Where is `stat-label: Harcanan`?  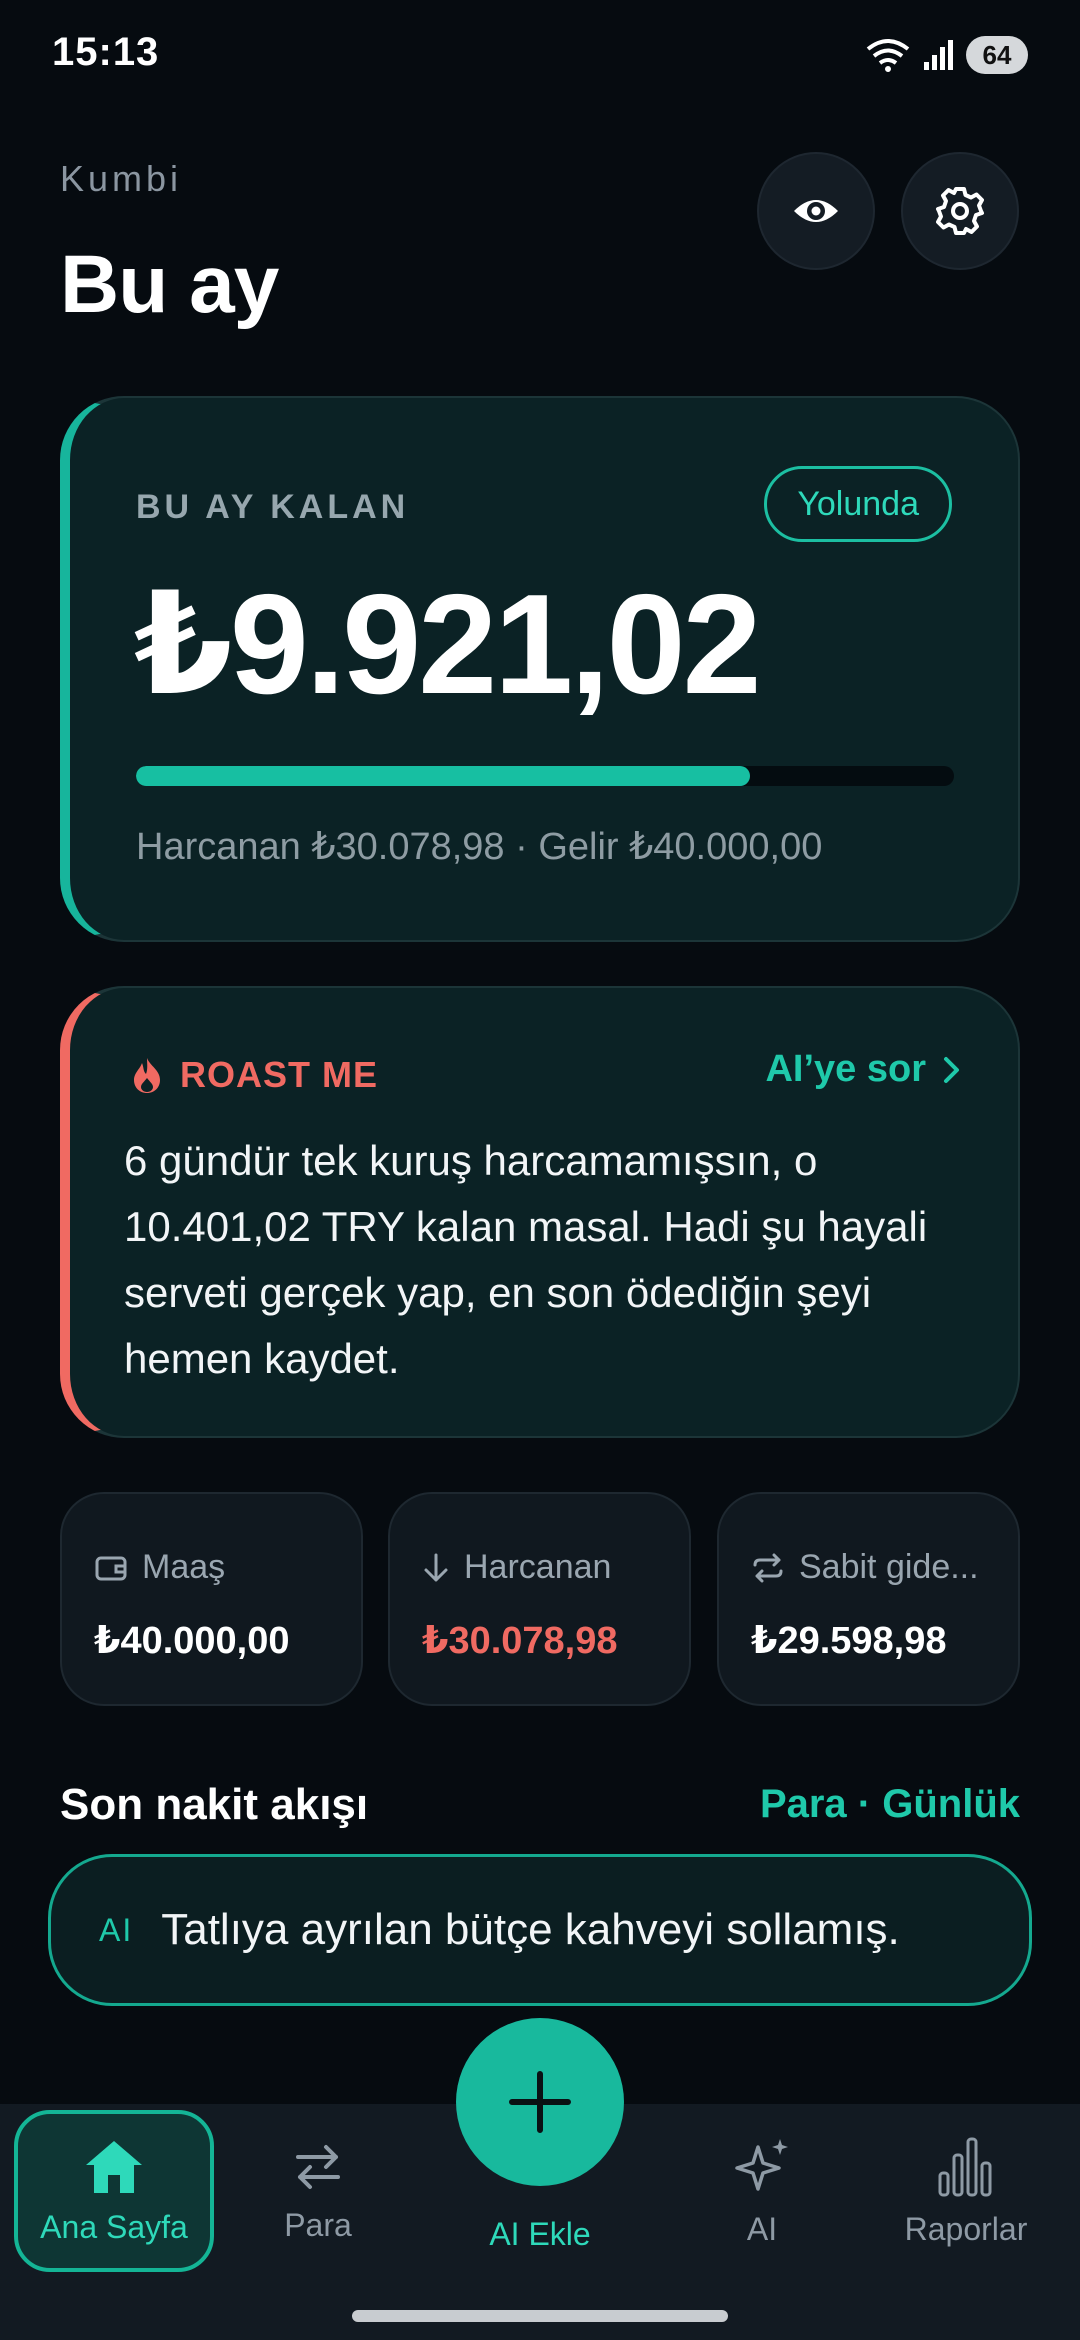 stat-label: Harcanan is located at coordinates (538, 1567).